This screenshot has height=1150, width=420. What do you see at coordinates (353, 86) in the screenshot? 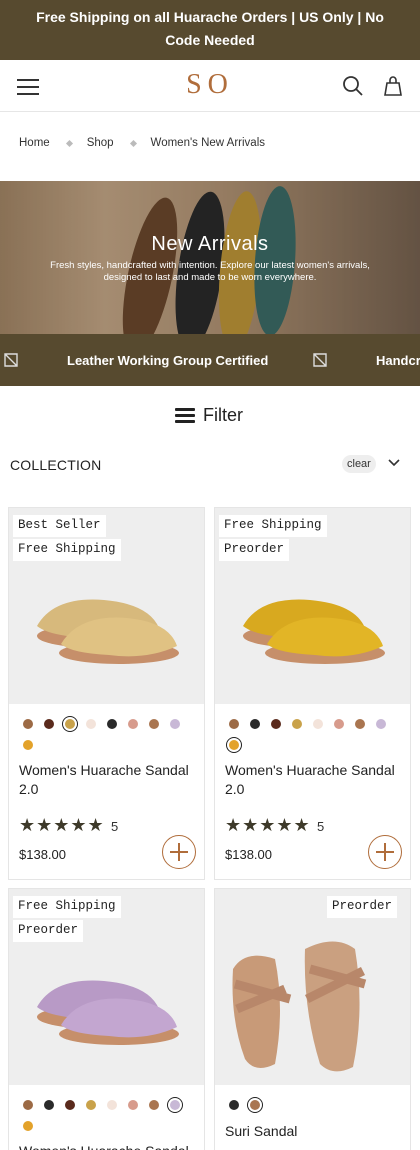
I see `search-icon` at bounding box center [353, 86].